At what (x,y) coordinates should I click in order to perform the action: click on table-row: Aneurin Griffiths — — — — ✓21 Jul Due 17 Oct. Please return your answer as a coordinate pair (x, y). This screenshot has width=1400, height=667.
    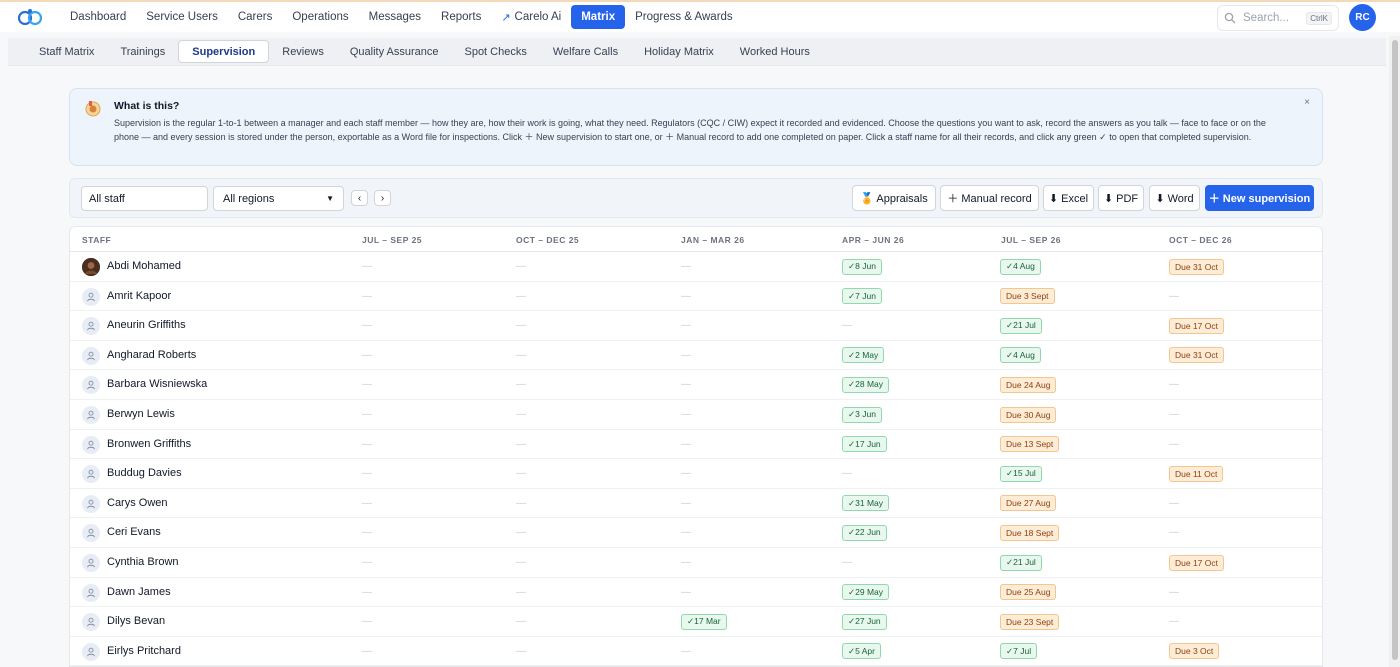
    Looking at the image, I should click on (696, 326).